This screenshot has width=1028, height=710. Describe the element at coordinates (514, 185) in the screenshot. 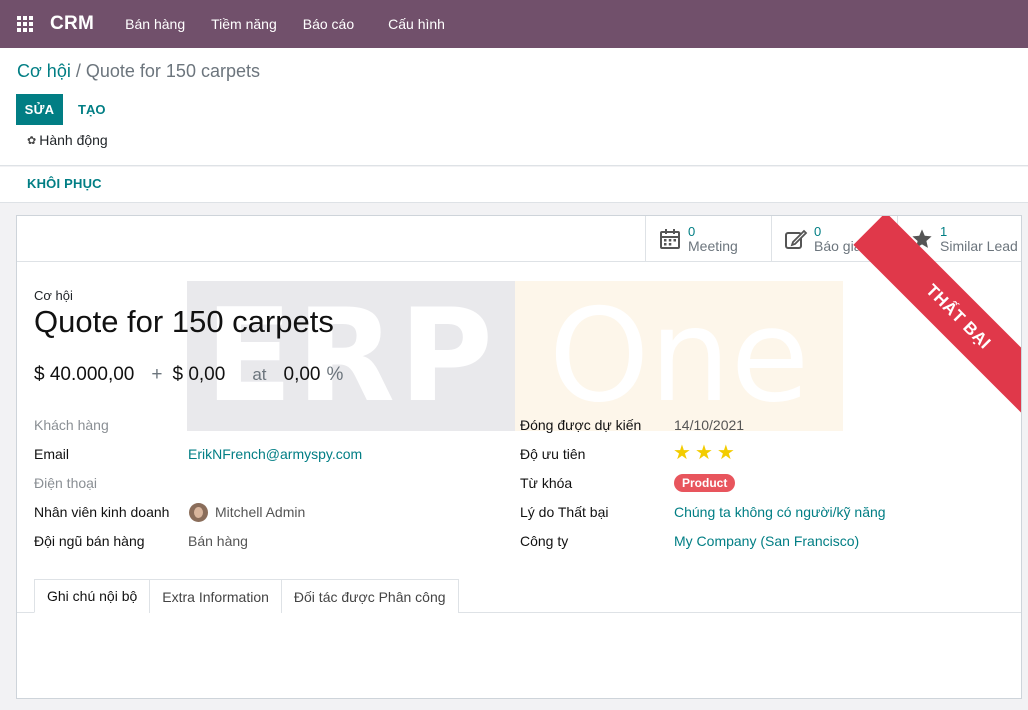

I see `status-bar: KHÔI PHỤC` at that location.